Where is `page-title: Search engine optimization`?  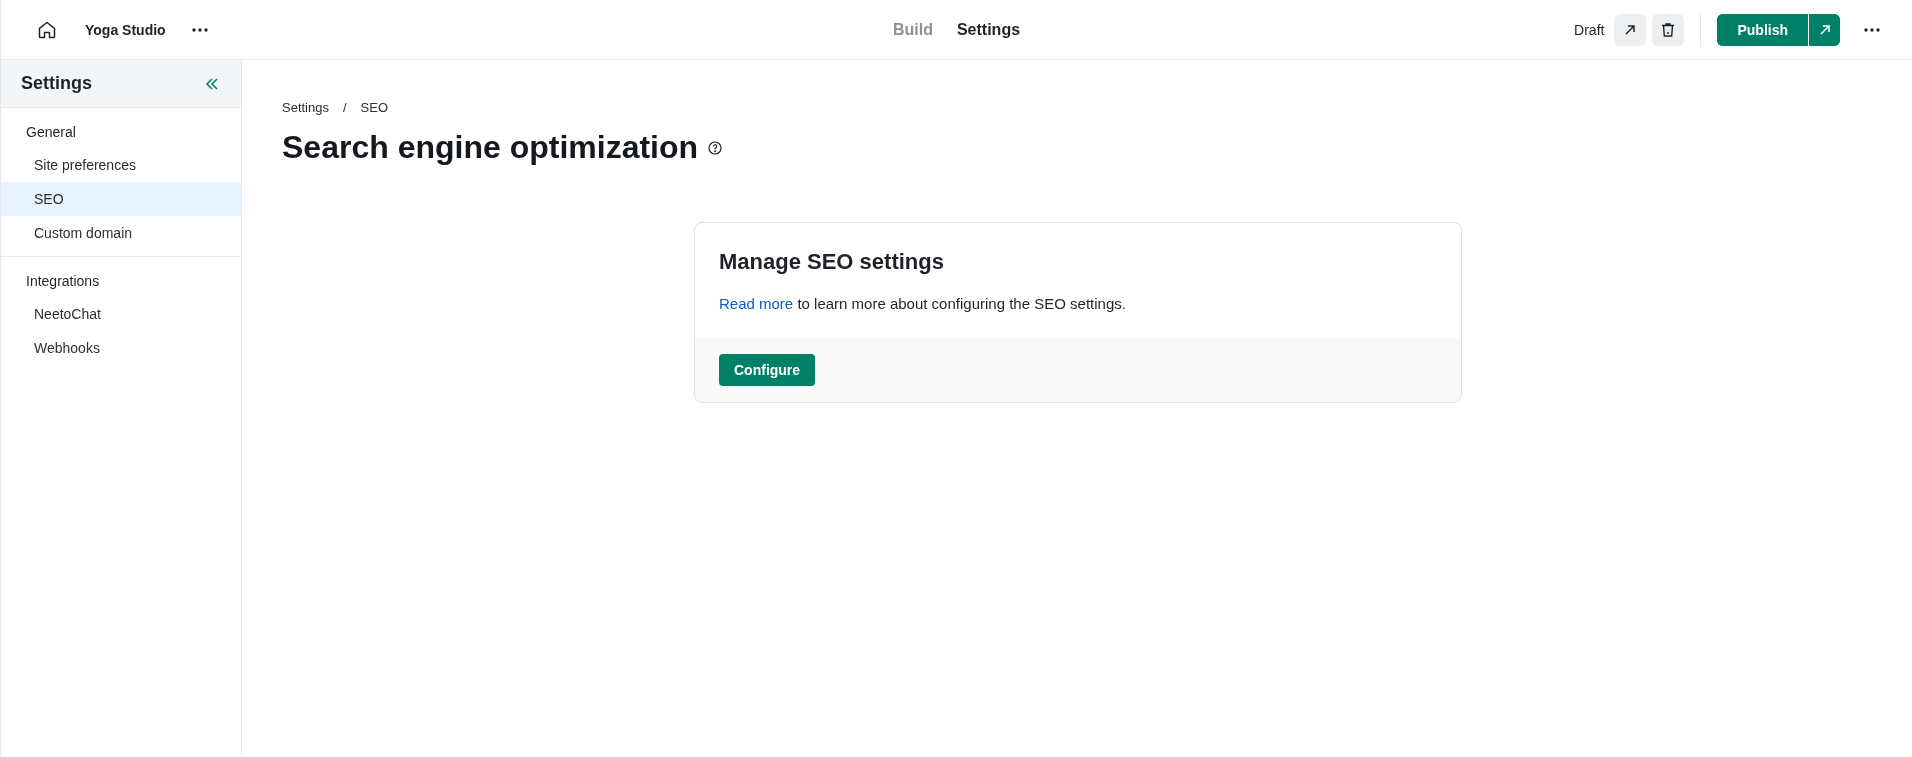
page-title: Search engine optimization is located at coordinates (490, 147).